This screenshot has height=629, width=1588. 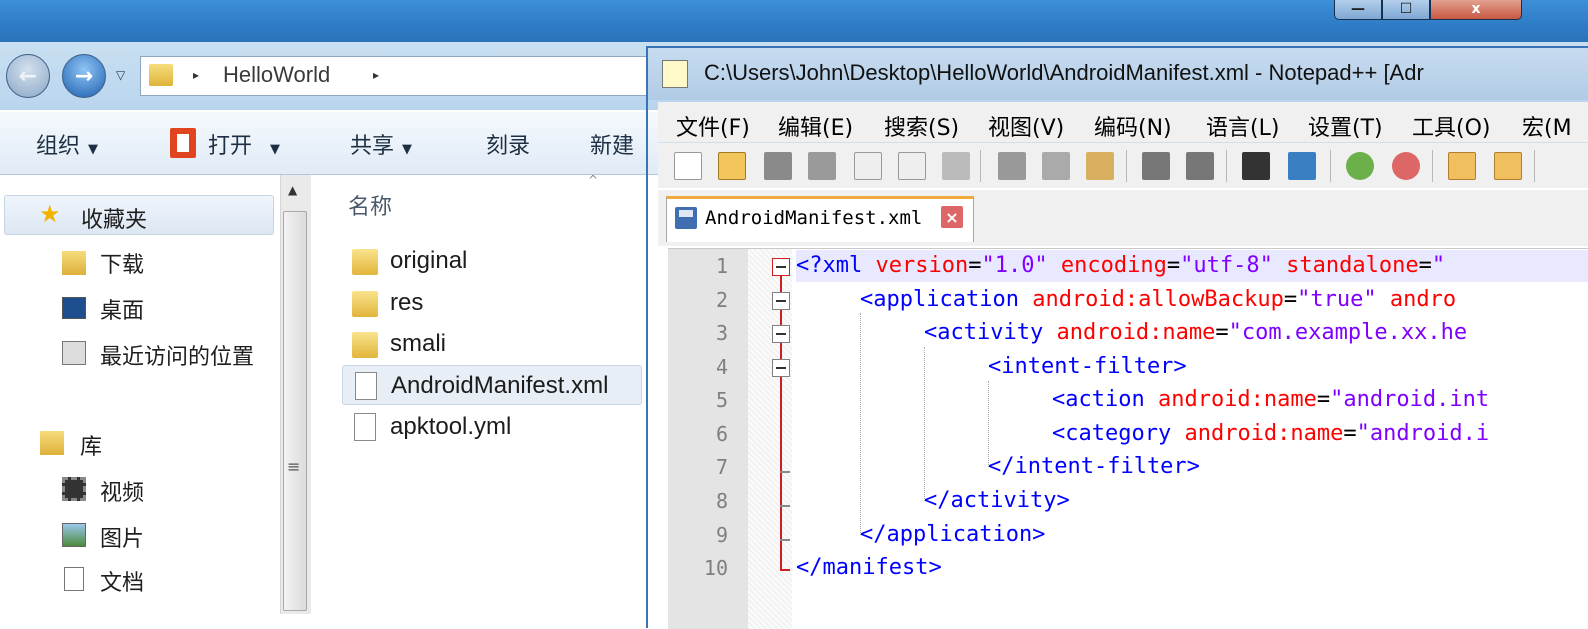 What do you see at coordinates (400, 76) in the screenshot?
I see `address-bar: ▸ HelloWorld ▸` at bounding box center [400, 76].